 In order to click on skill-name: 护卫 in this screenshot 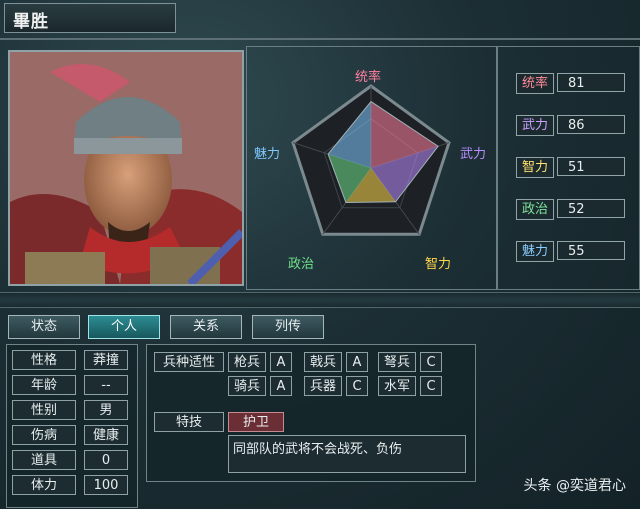, I will do `click(256, 422)`.